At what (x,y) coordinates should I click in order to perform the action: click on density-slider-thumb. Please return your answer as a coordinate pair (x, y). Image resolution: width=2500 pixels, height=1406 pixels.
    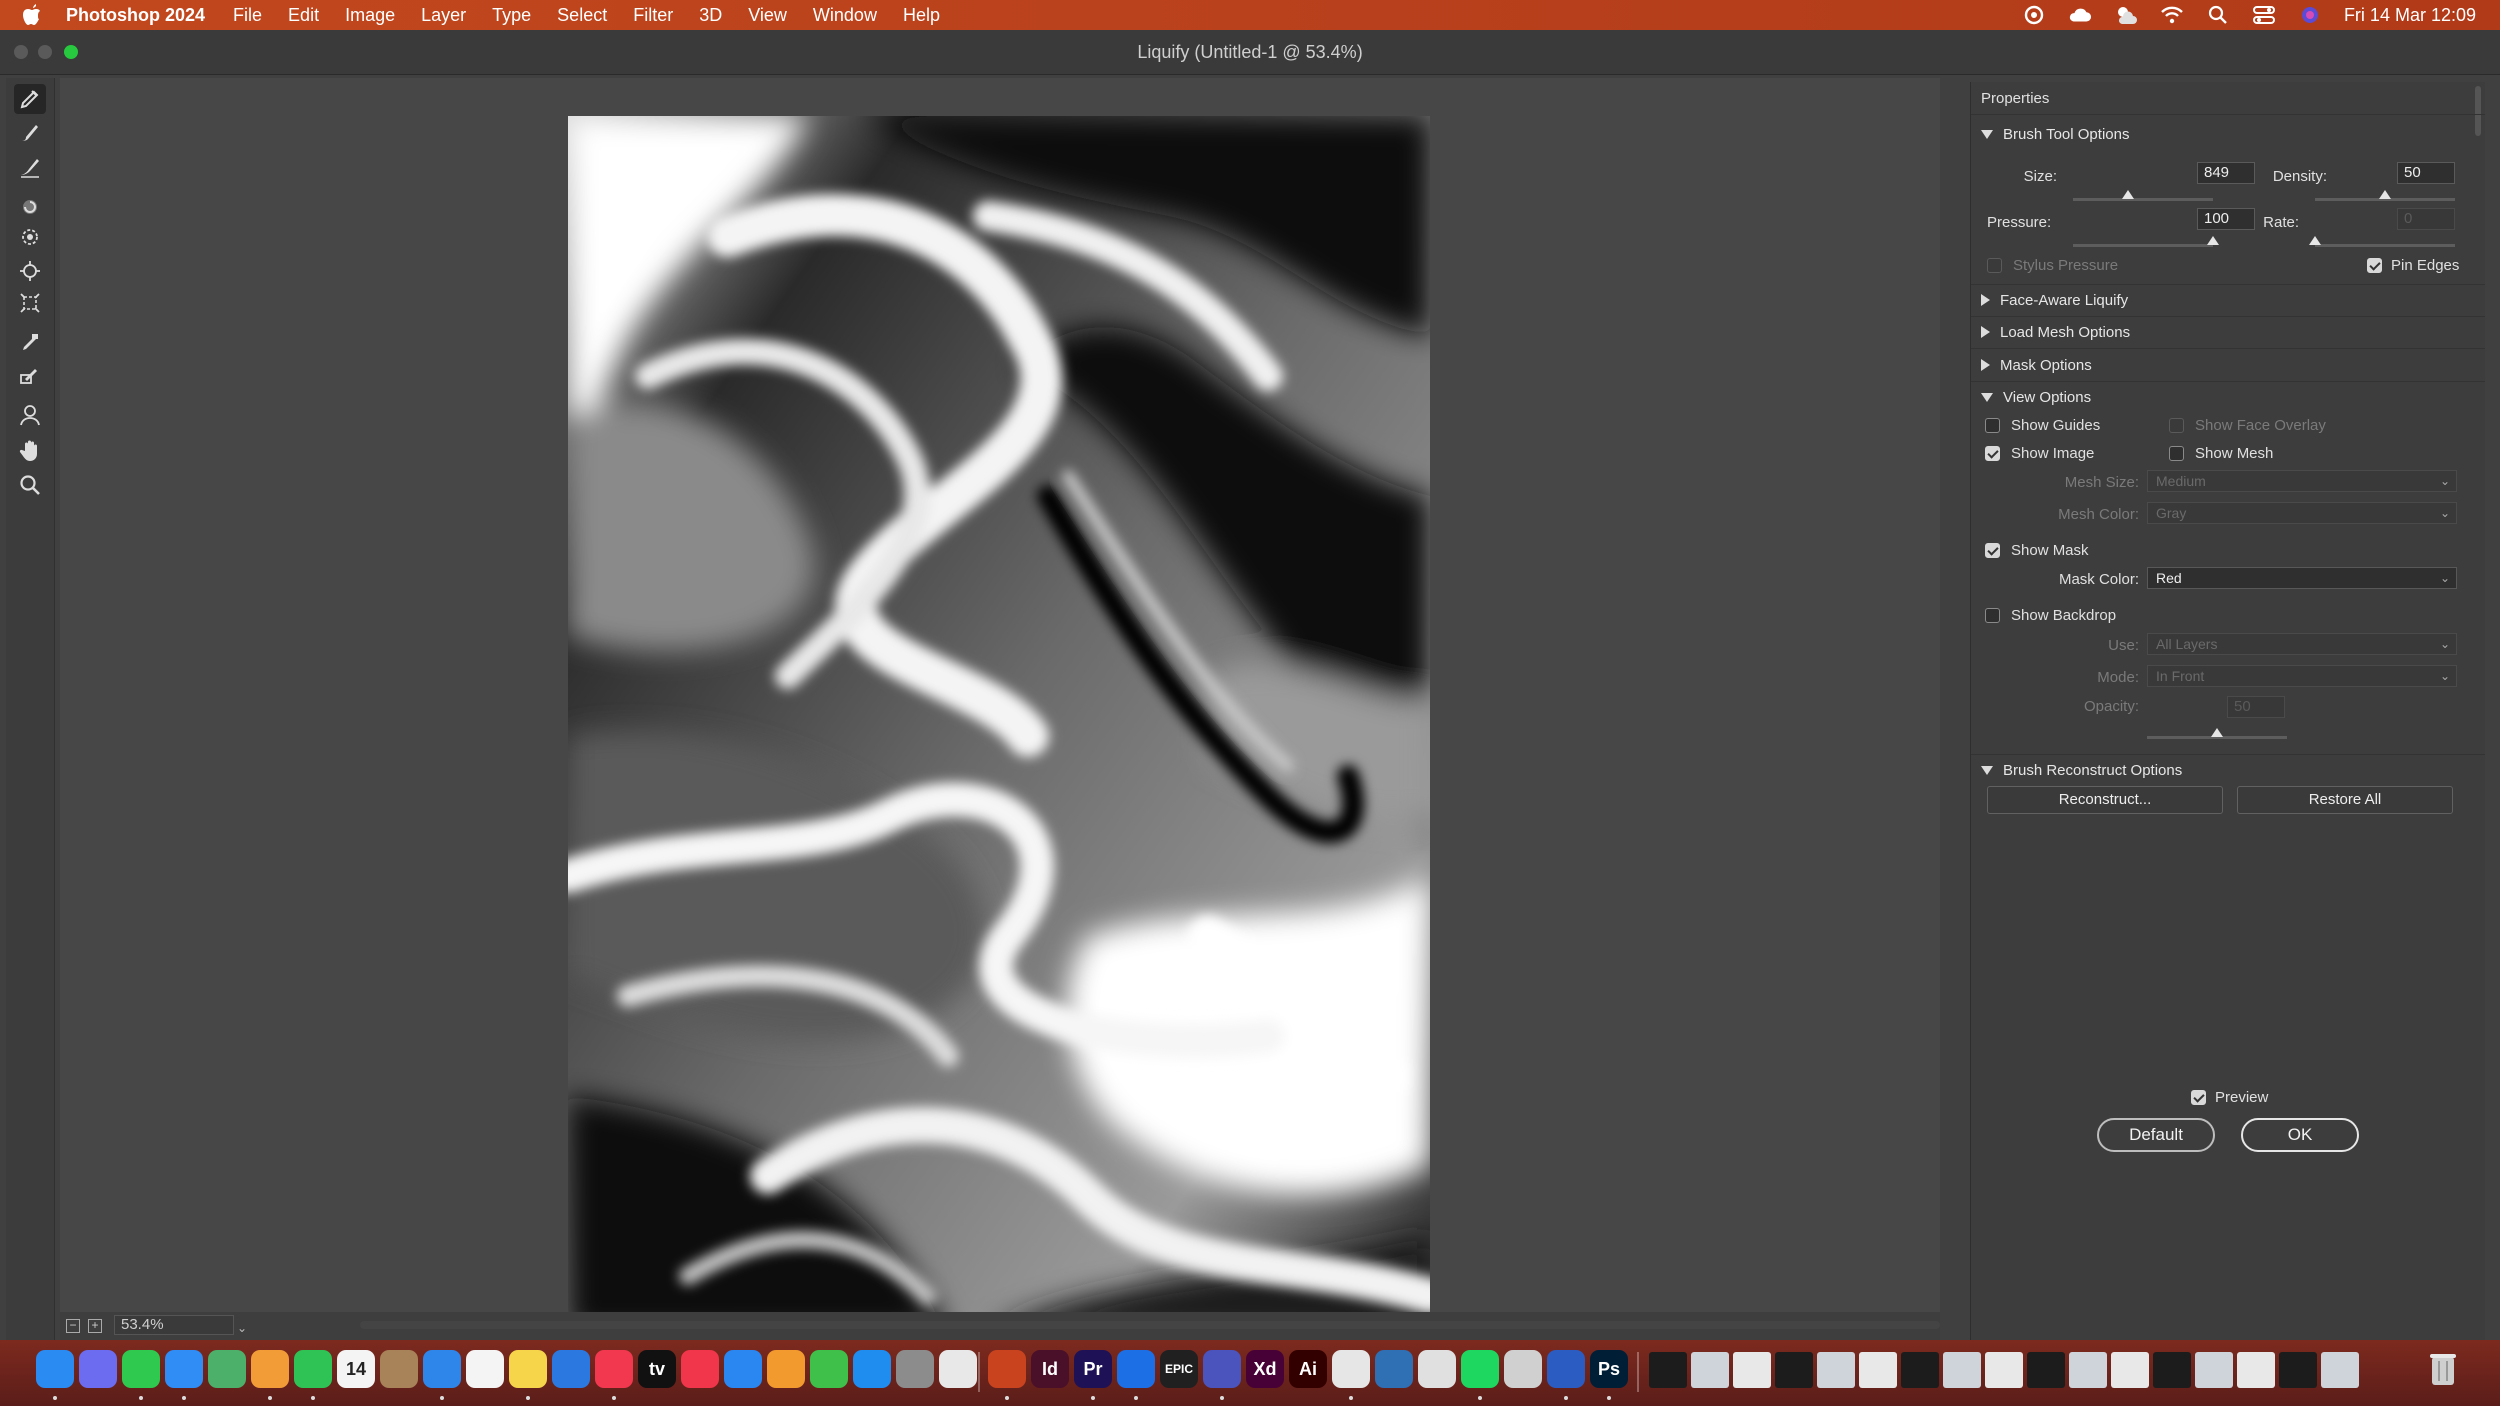
    Looking at the image, I should click on (2385, 194).